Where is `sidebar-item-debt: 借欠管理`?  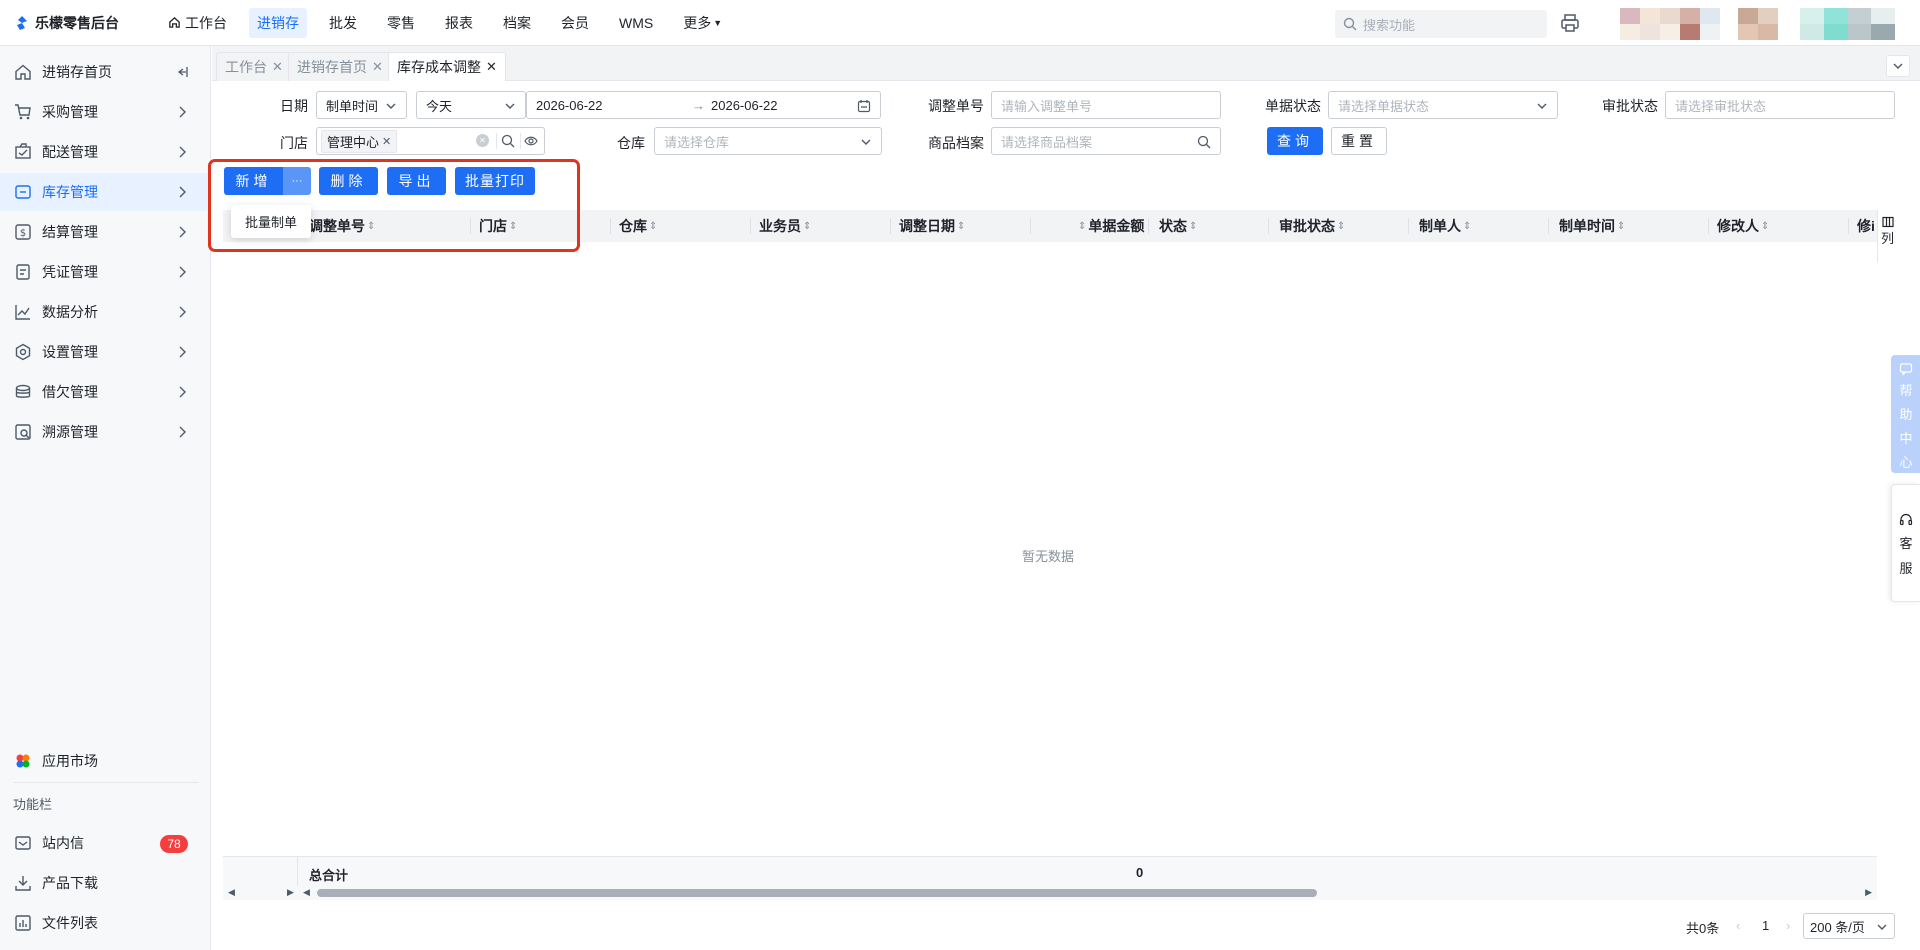
sidebar-item-debt: 借欠管理 is located at coordinates (105, 392).